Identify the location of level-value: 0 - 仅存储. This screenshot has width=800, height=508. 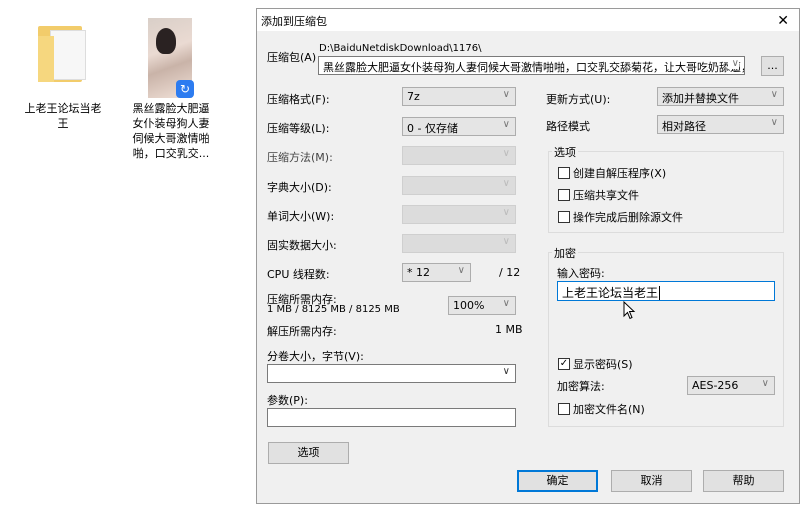
(432, 128).